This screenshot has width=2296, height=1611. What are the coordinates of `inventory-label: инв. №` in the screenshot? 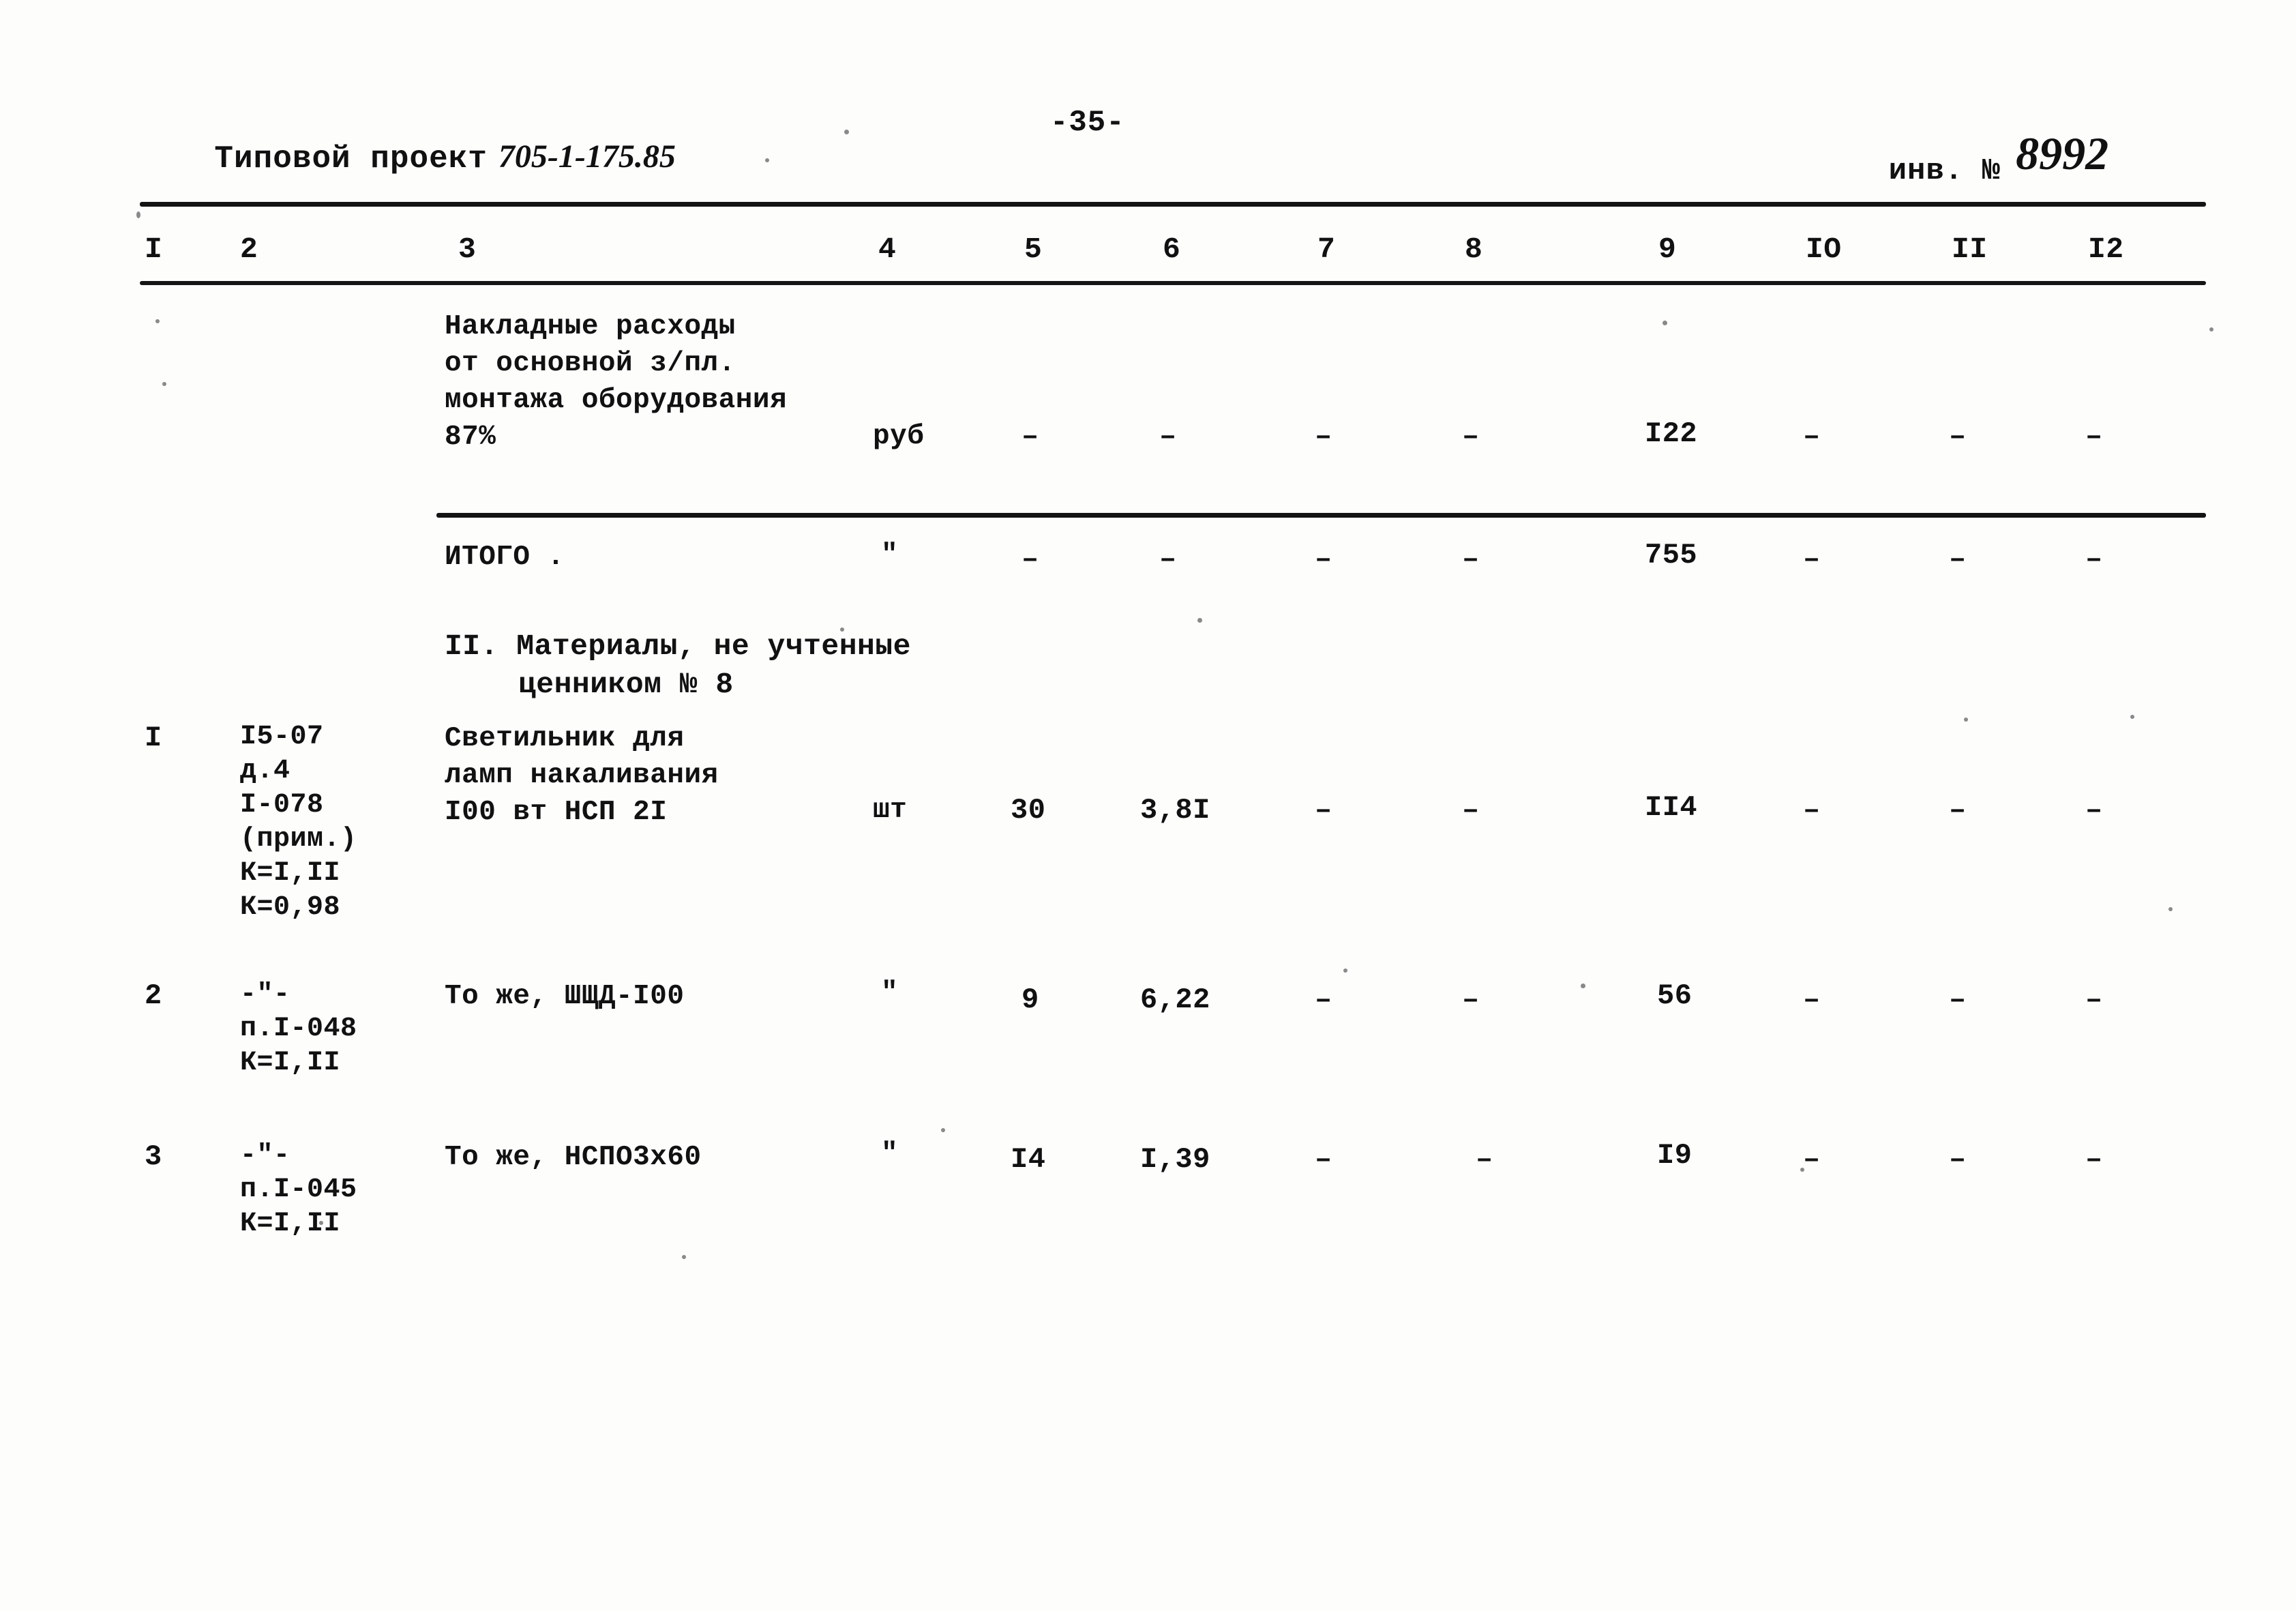 It's located at (1945, 171).